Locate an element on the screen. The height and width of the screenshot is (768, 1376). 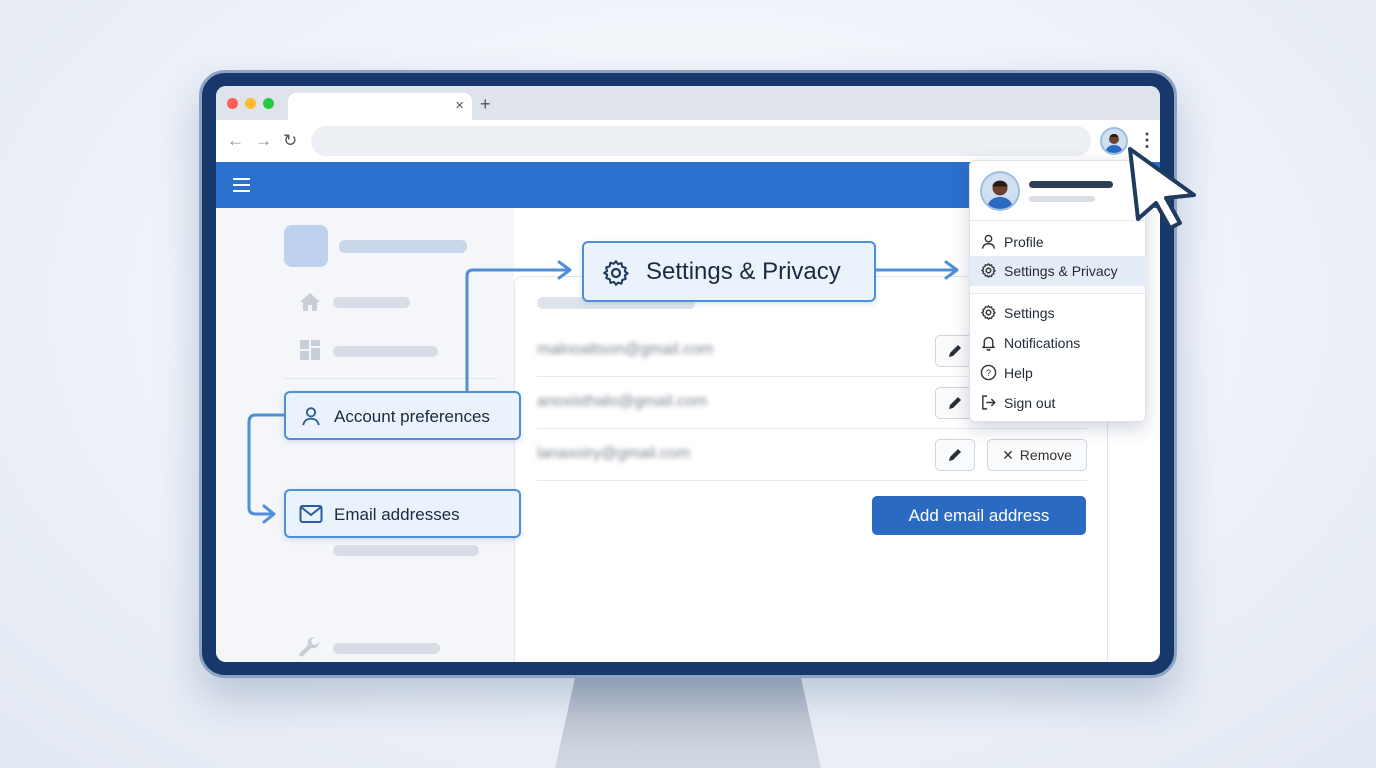
email-addresses-label: Email addresses is located at coordinates (397, 514).